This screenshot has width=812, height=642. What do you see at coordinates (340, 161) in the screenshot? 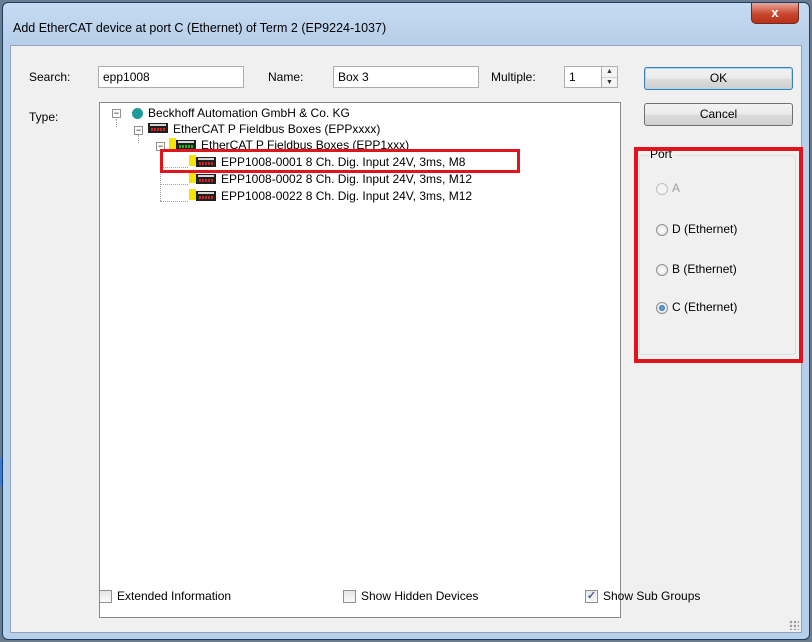
I see `selection-highlight-annotation` at bounding box center [340, 161].